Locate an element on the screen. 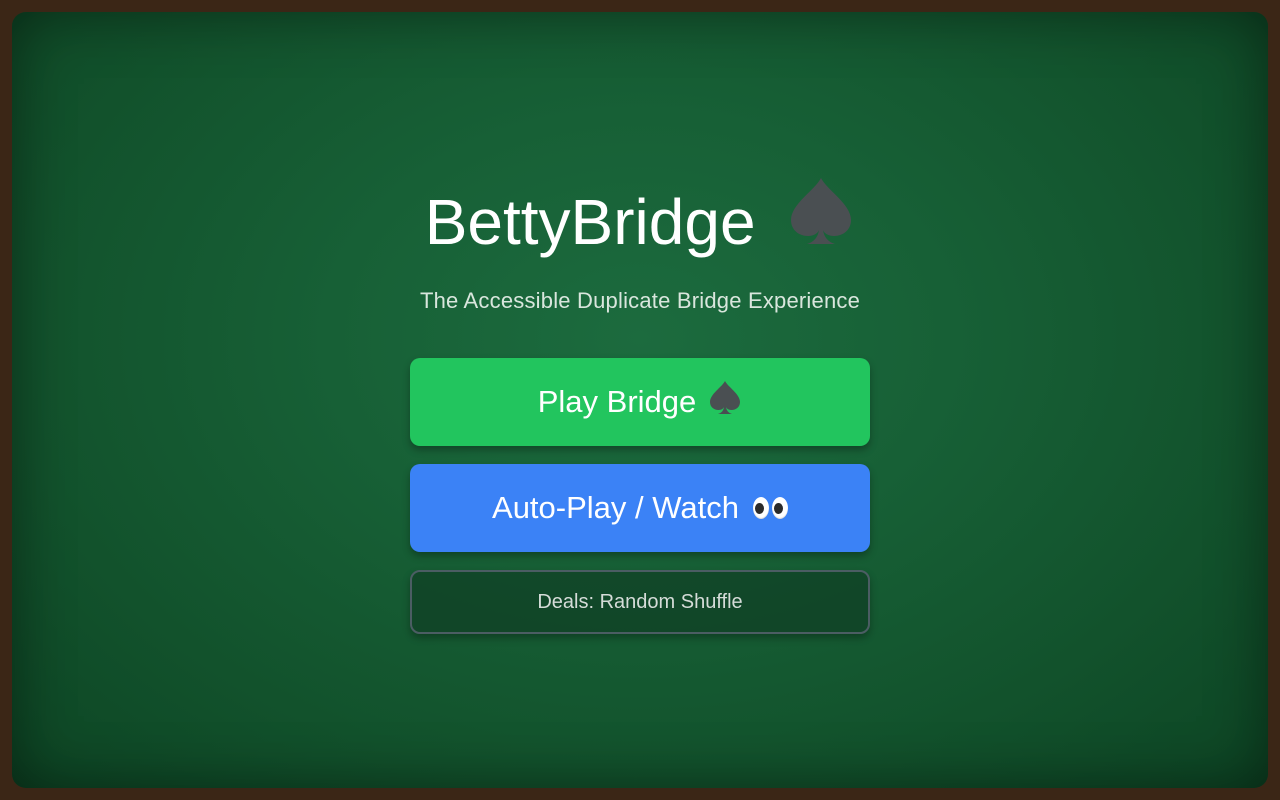 The image size is (1280, 800). deals-mode-label: Deals: Random Shuffle is located at coordinates (640, 601).